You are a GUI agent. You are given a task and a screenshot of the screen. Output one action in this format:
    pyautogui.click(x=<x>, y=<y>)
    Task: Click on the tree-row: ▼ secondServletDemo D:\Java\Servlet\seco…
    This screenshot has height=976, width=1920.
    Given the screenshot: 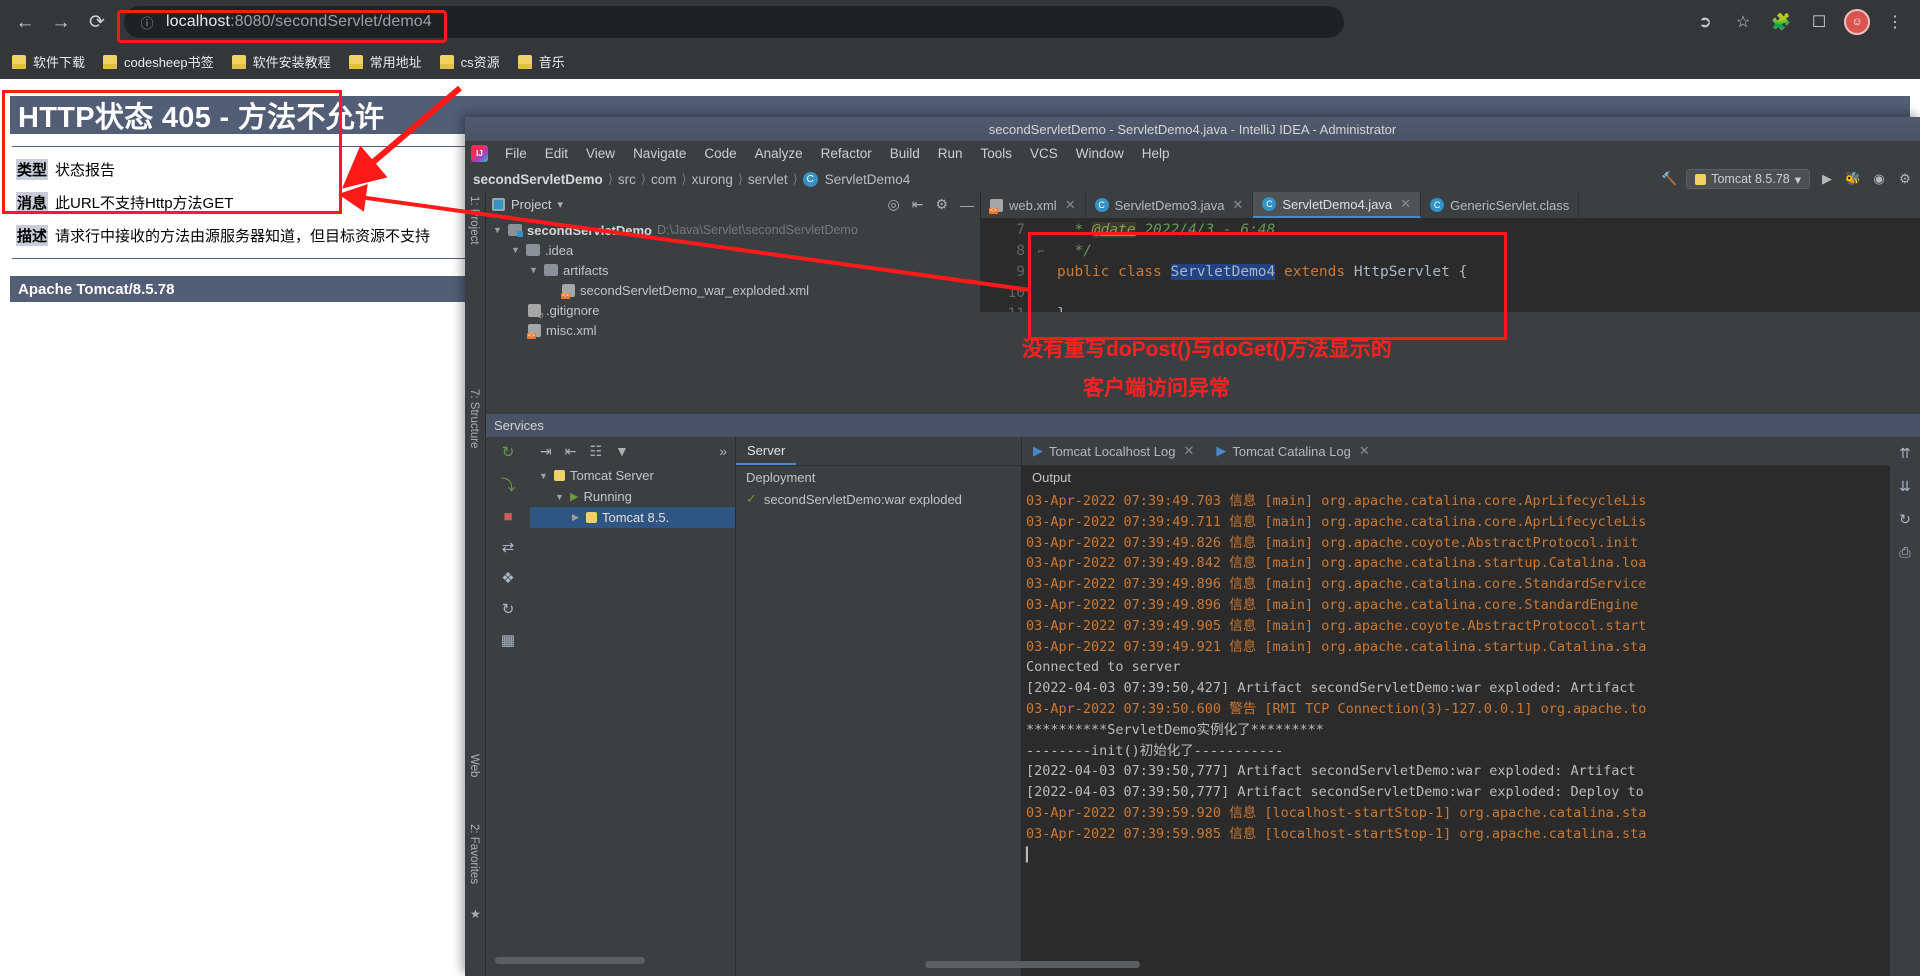 What is the action you would take?
    pyautogui.click(x=733, y=230)
    